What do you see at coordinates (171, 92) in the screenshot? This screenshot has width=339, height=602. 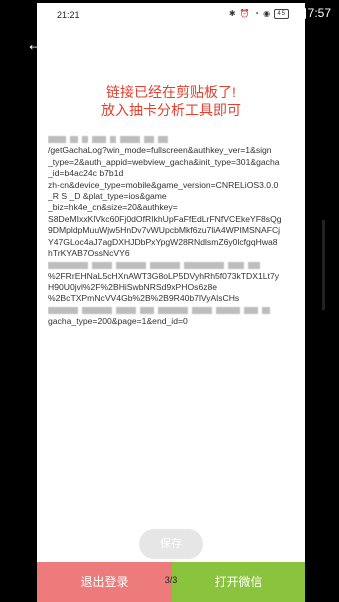 I see `clipboard-message-line1: 链接已经在剪贴板了!` at bounding box center [171, 92].